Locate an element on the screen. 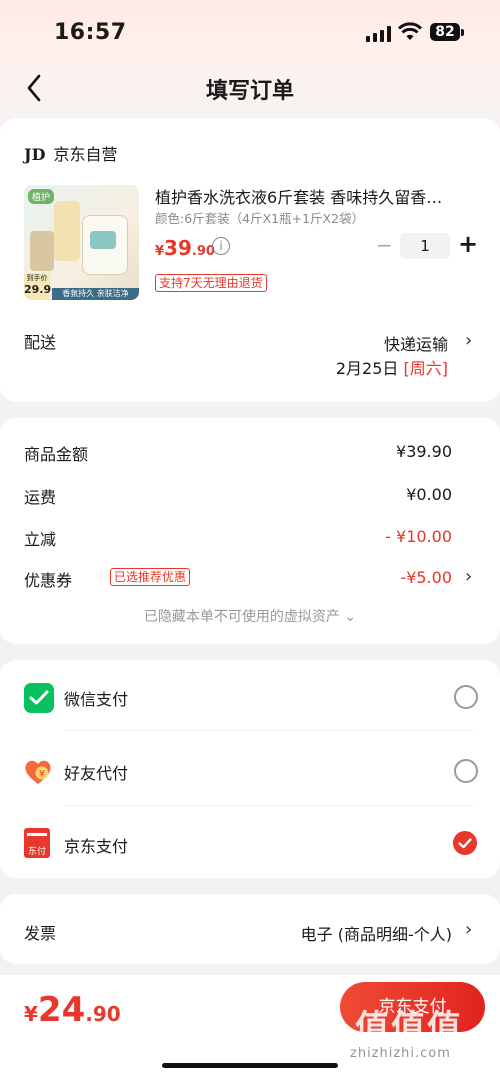  home-indicator is located at coordinates (250, 1065).